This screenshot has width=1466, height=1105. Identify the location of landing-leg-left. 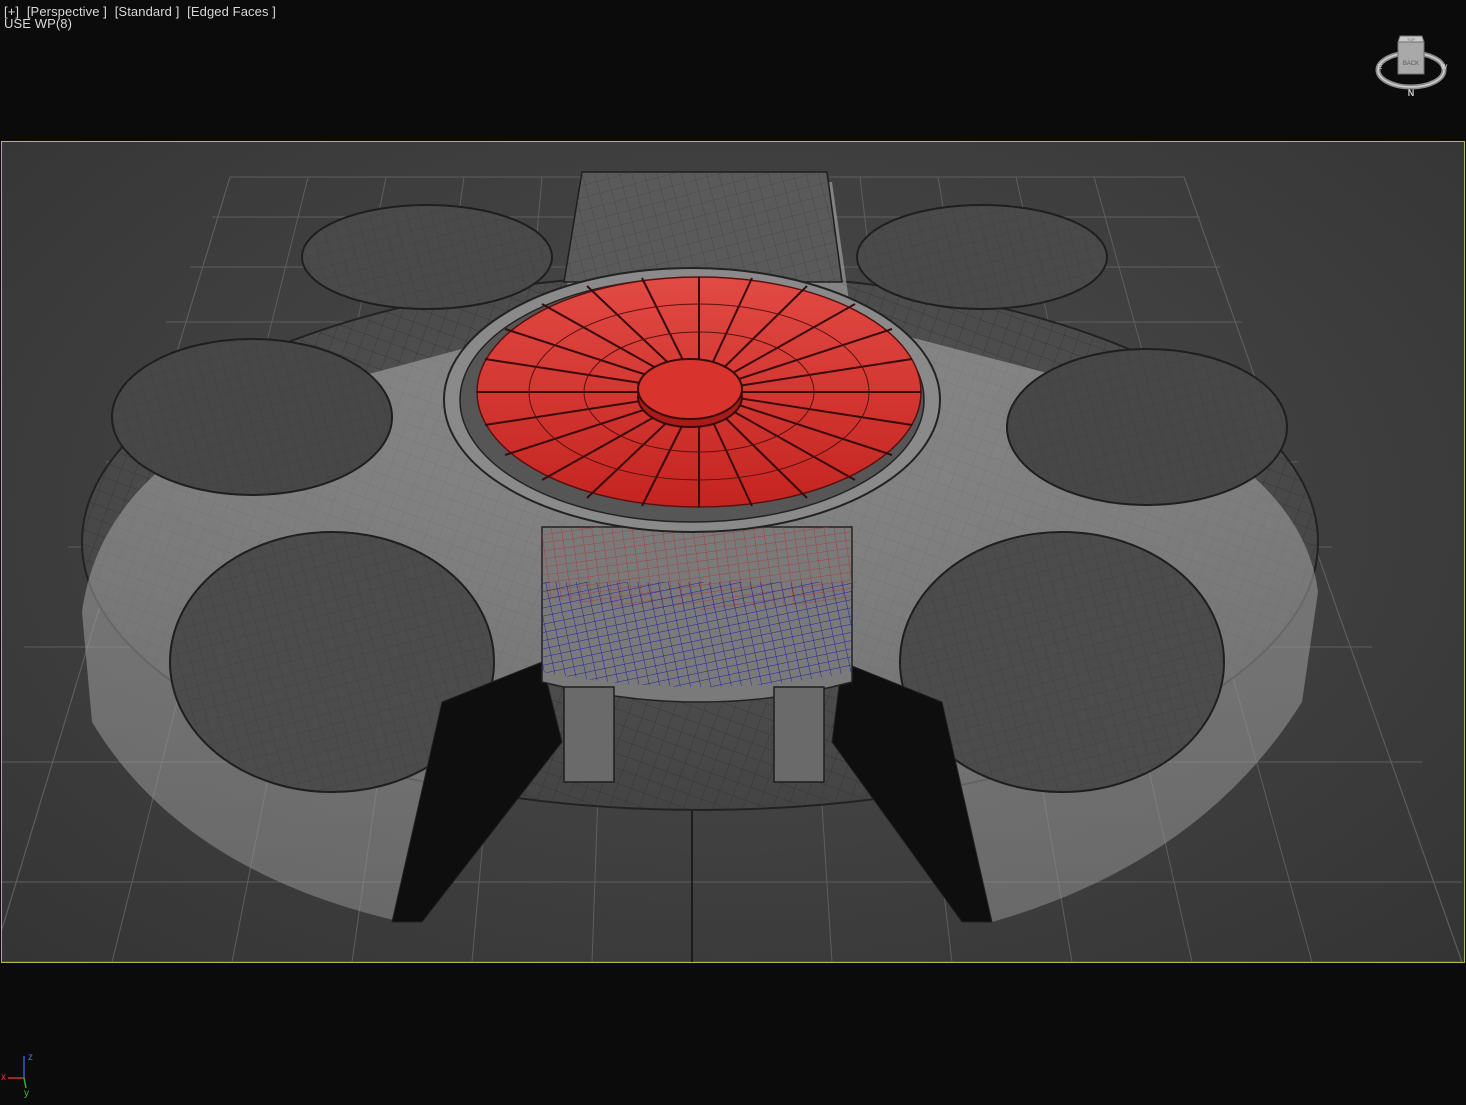
(589, 734).